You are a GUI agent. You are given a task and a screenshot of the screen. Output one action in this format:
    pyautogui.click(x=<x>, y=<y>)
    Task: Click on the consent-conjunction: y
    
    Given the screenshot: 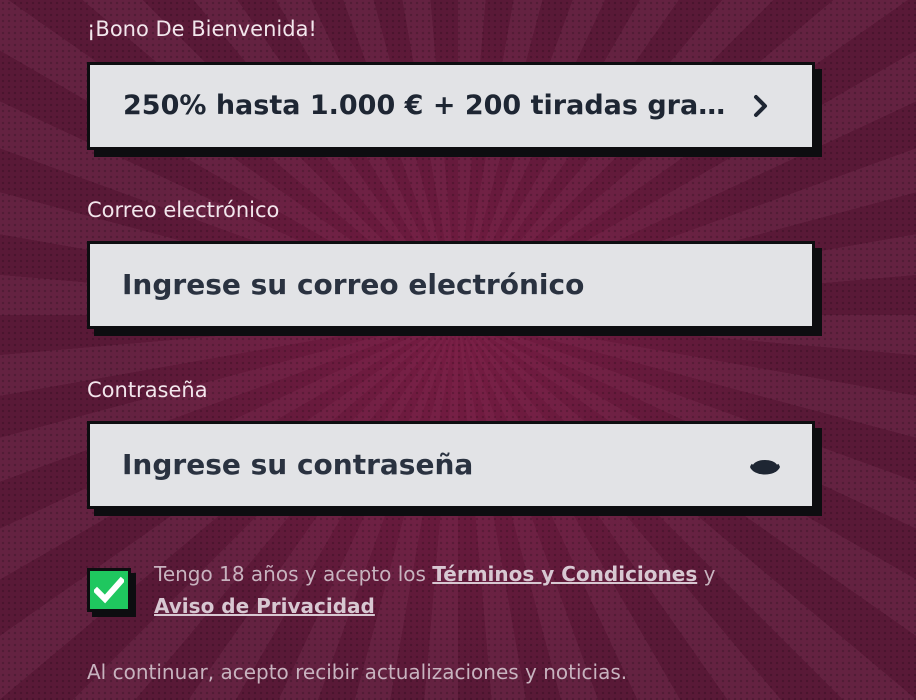 What is the action you would take?
    pyautogui.click(x=709, y=574)
    